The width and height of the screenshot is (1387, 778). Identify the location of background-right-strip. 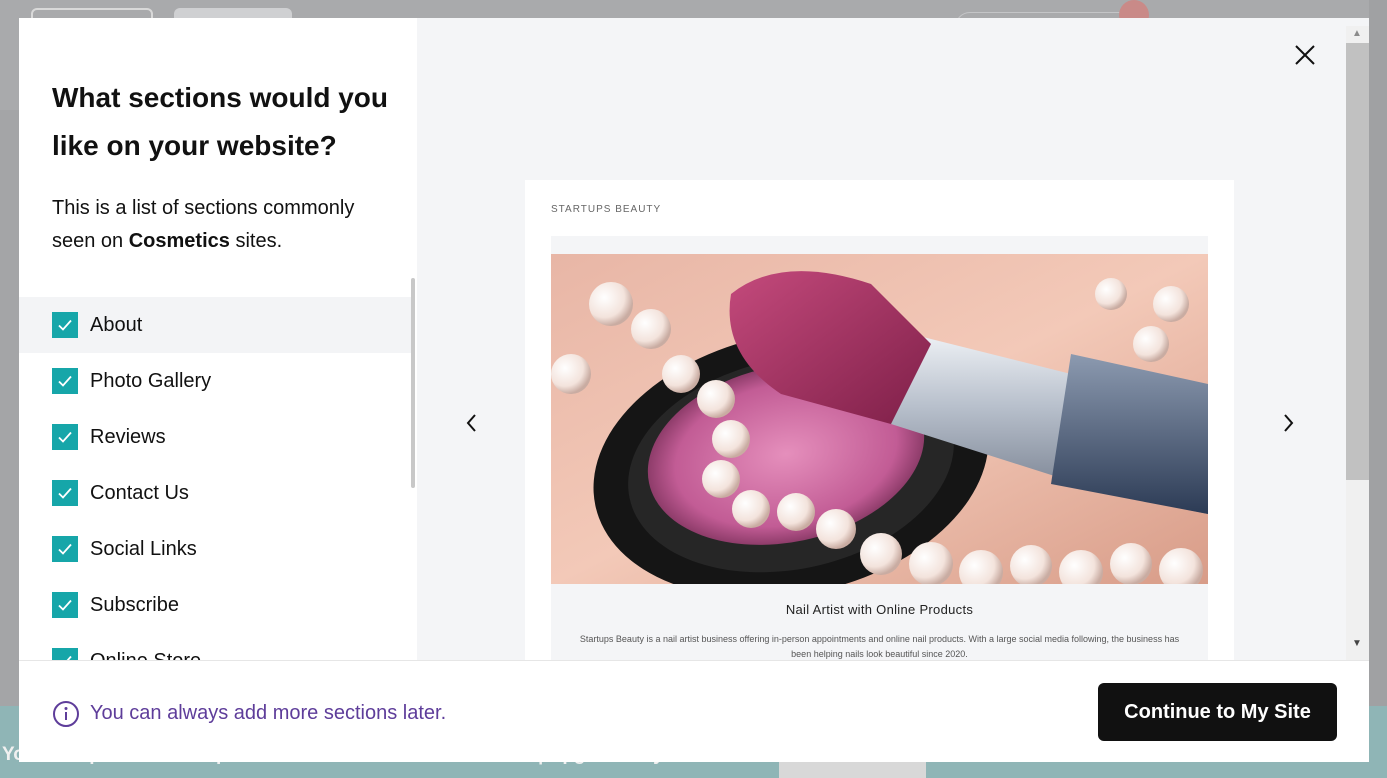
(1378, 389).